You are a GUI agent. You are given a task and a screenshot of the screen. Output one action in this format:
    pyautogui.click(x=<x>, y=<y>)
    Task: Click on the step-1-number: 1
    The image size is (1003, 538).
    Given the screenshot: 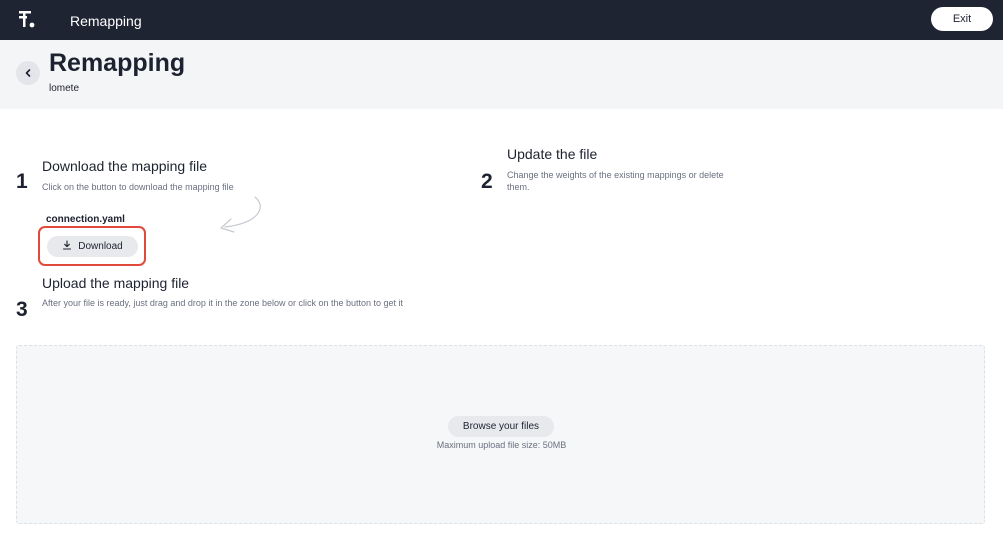 What is the action you would take?
    pyautogui.click(x=22, y=181)
    